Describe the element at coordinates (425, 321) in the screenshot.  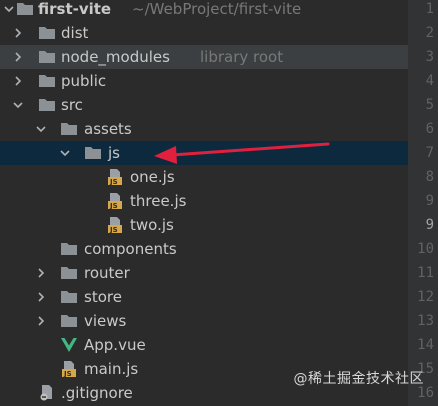
I see `line-number: 13` at that location.